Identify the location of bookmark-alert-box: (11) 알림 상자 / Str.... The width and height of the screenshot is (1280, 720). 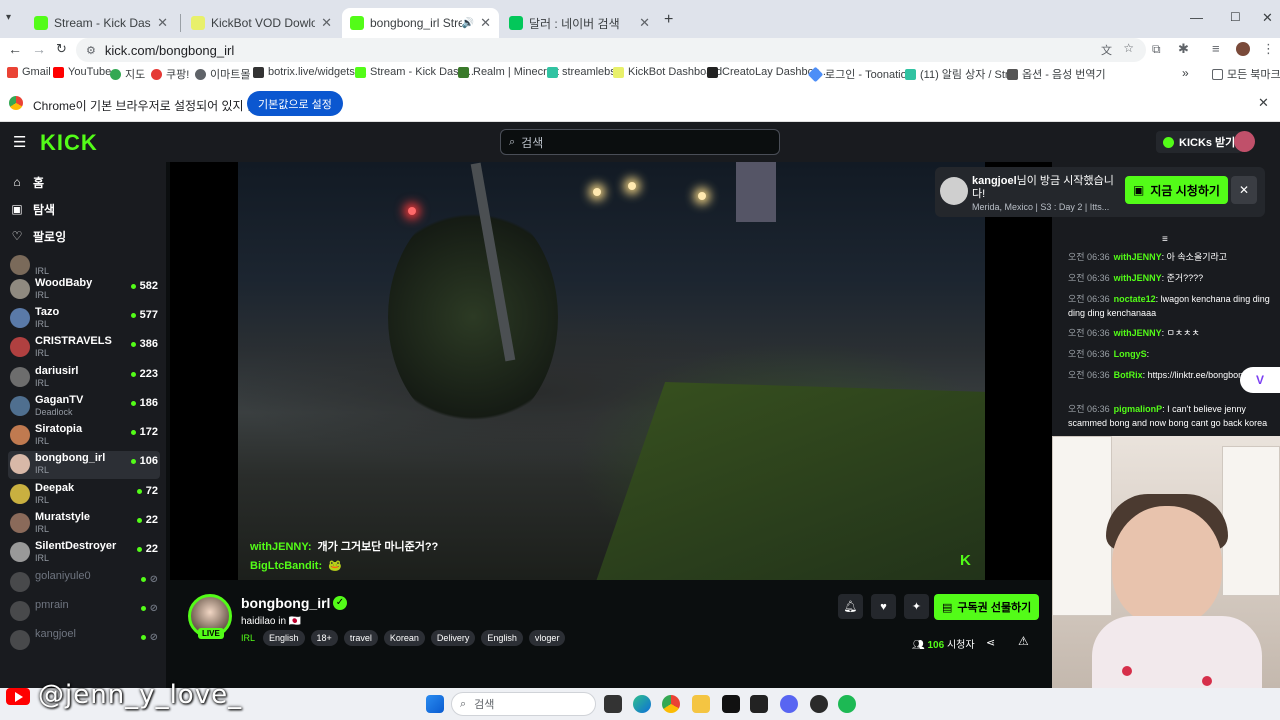
(961, 74).